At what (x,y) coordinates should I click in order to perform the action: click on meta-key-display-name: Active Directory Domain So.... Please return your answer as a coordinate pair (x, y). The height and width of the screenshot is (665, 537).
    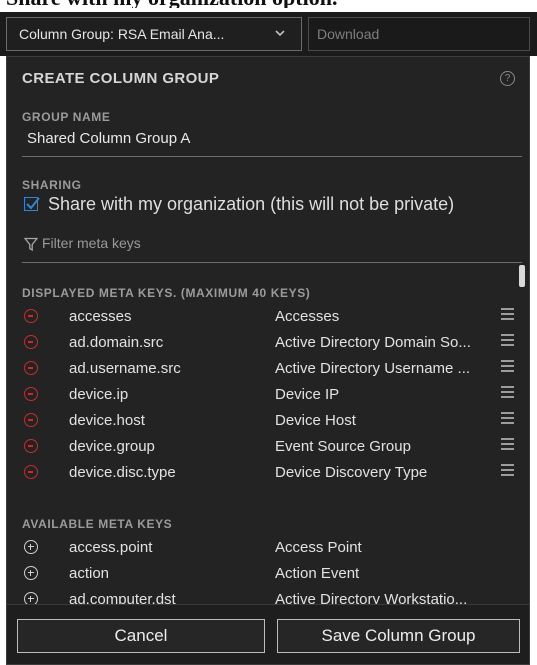
    Looking at the image, I should click on (373, 342).